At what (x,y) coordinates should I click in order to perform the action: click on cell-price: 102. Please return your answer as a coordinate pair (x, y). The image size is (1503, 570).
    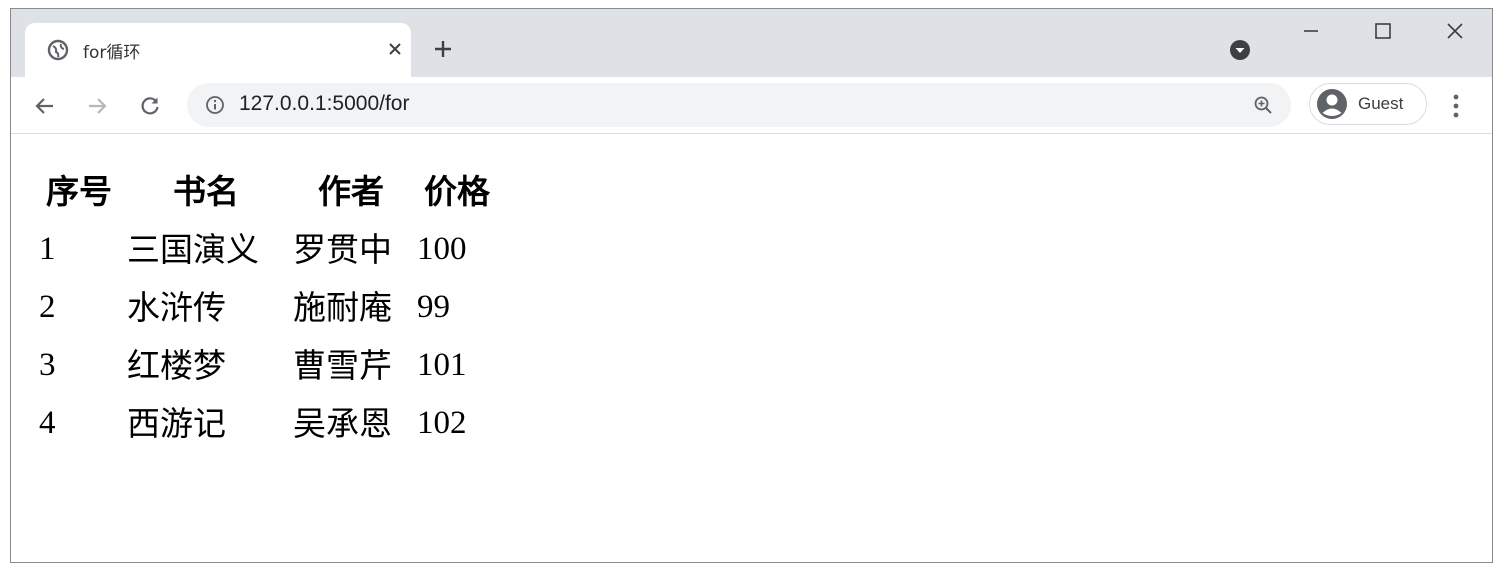
    Looking at the image, I should click on (442, 422).